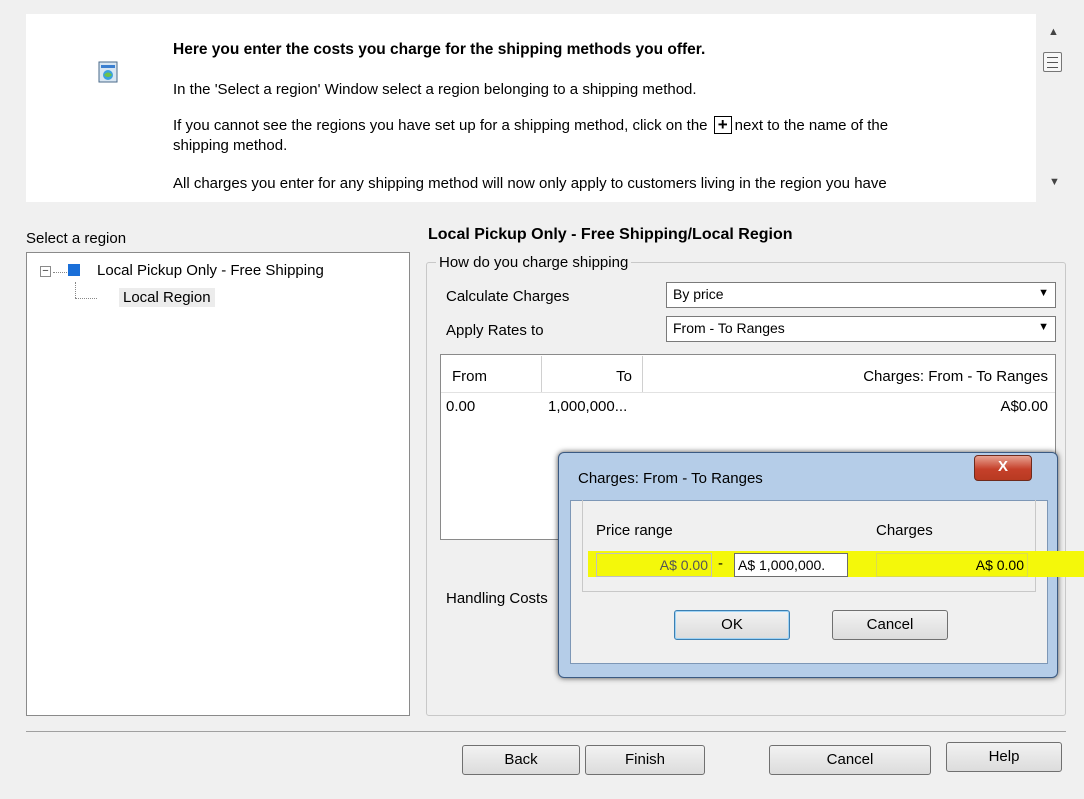 This screenshot has height=799, width=1084. What do you see at coordinates (1024, 406) in the screenshot?
I see `table-cell-charge: A$0.00` at bounding box center [1024, 406].